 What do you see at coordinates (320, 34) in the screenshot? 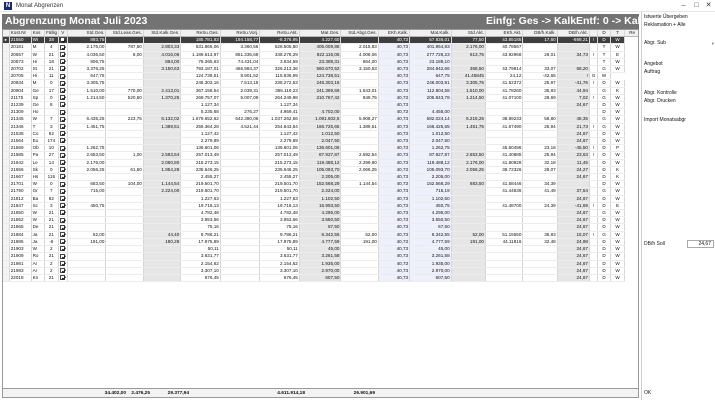
I see `column-header: Mat.Ges.` at bounding box center [320, 34].